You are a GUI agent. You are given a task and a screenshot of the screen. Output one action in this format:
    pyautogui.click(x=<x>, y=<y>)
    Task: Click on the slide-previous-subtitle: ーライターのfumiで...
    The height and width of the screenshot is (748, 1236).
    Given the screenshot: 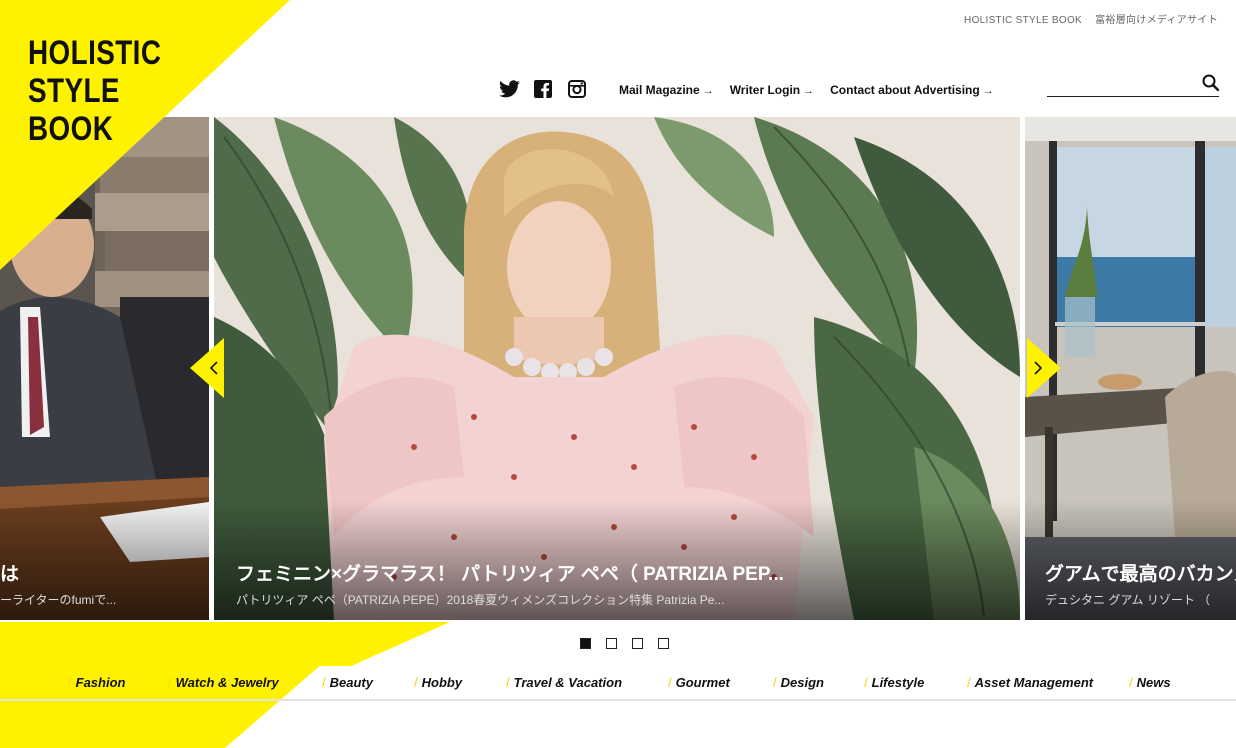 What is the action you would take?
    pyautogui.click(x=58, y=600)
    